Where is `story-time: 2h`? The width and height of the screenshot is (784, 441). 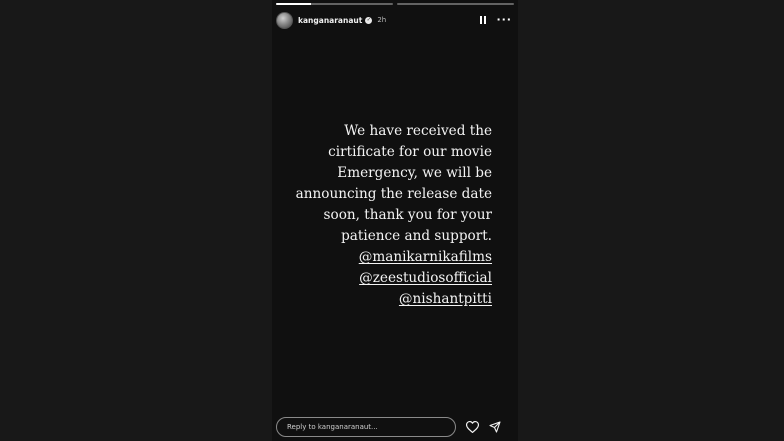 story-time: 2h is located at coordinates (382, 20).